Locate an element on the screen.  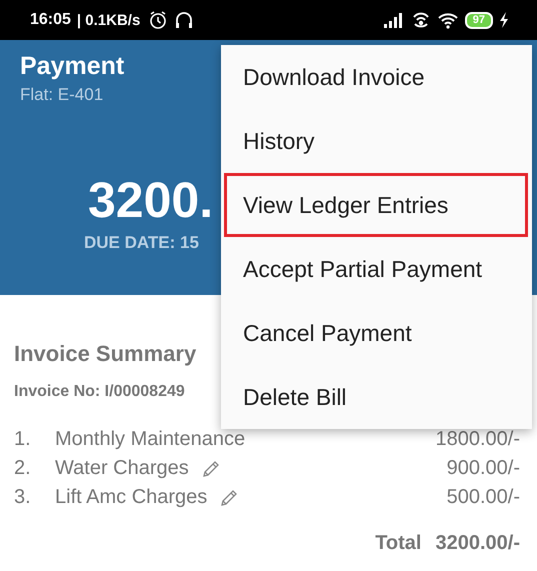
hotspot-icon is located at coordinates (420, 20).